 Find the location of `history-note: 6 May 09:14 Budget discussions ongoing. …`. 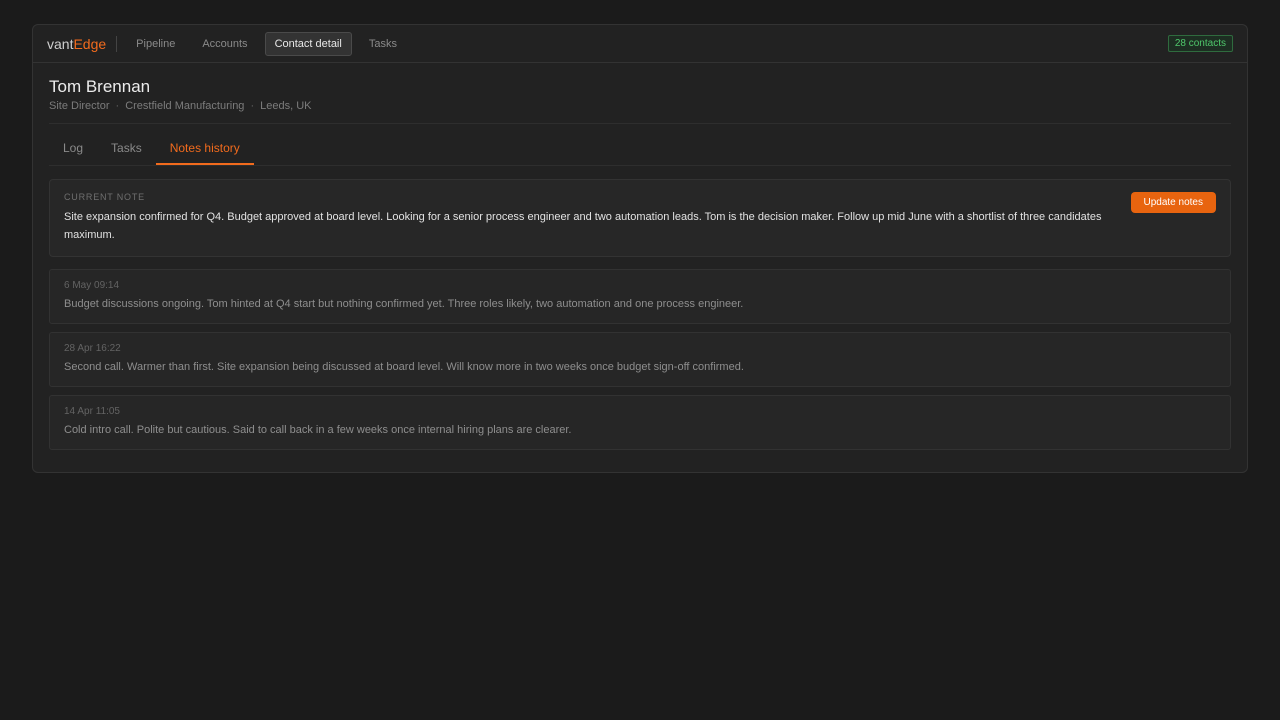

history-note: 6 May 09:14 Budget discussions ongoing. … is located at coordinates (640, 296).